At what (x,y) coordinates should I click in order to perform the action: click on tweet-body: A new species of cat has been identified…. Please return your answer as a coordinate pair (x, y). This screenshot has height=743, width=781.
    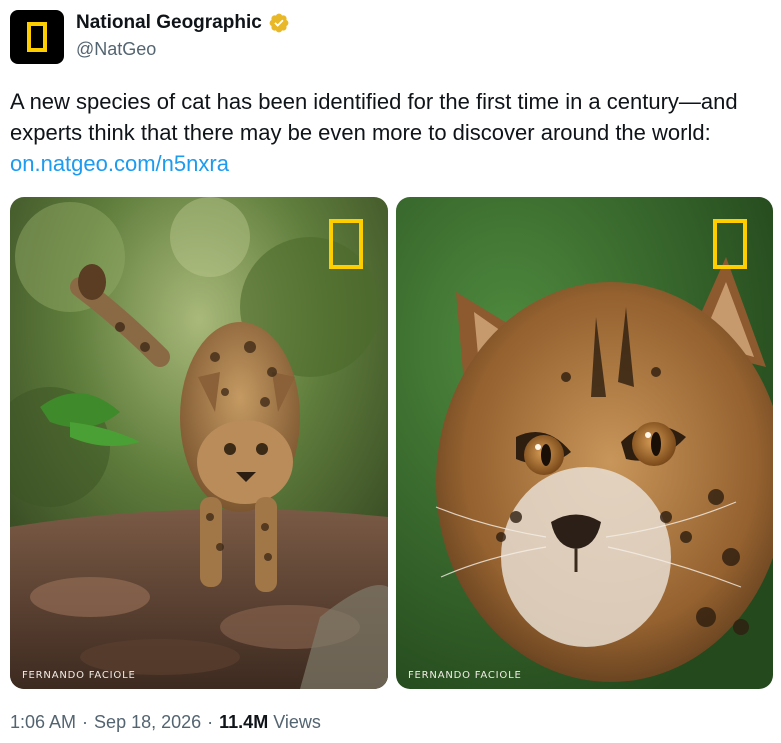
    Looking at the image, I should click on (374, 117).